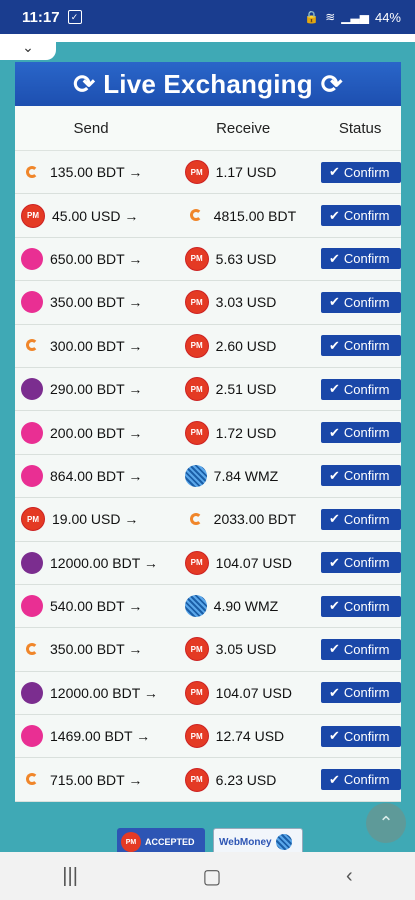 This screenshot has height=900, width=415. Describe the element at coordinates (330, 17) in the screenshot. I see `wifi-icon: ≋` at that location.